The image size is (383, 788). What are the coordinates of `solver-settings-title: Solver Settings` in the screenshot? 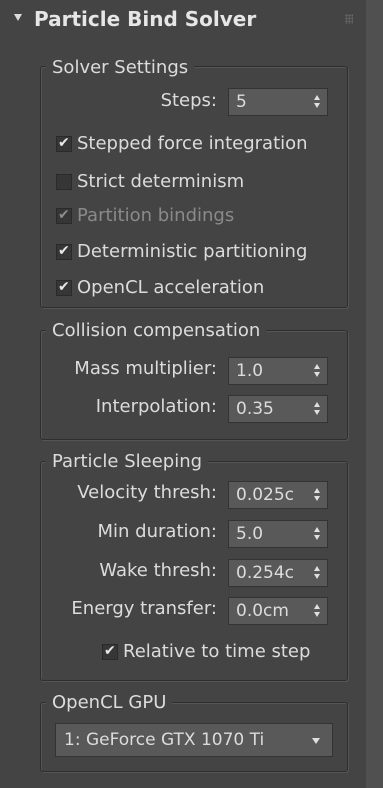 It's located at (120, 68).